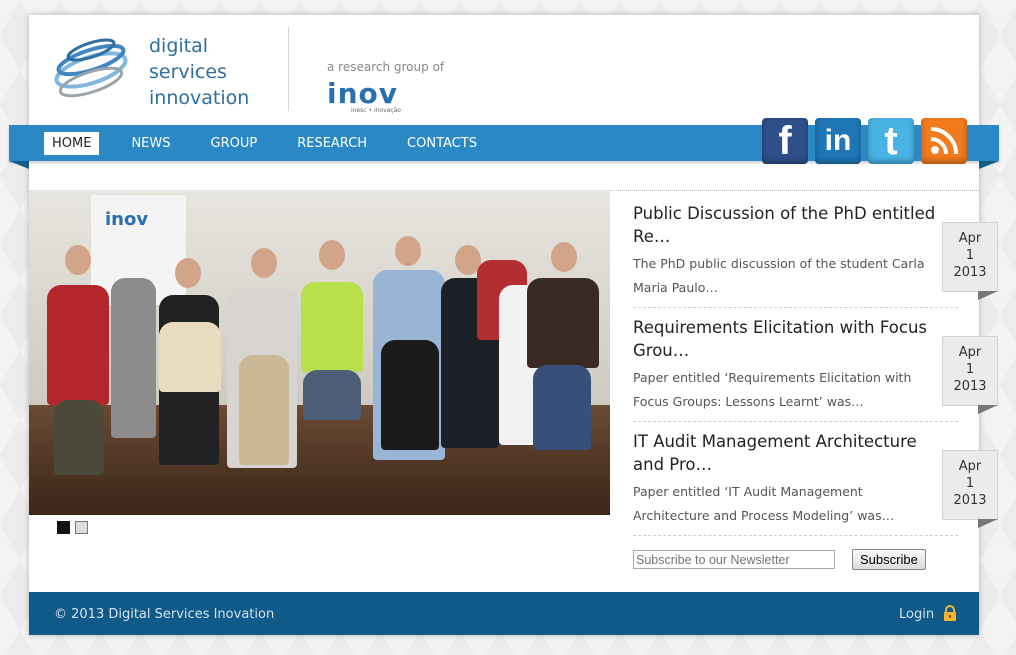 This screenshot has height=655, width=1016. Describe the element at coordinates (288, 69) in the screenshot. I see `header-divider` at that location.